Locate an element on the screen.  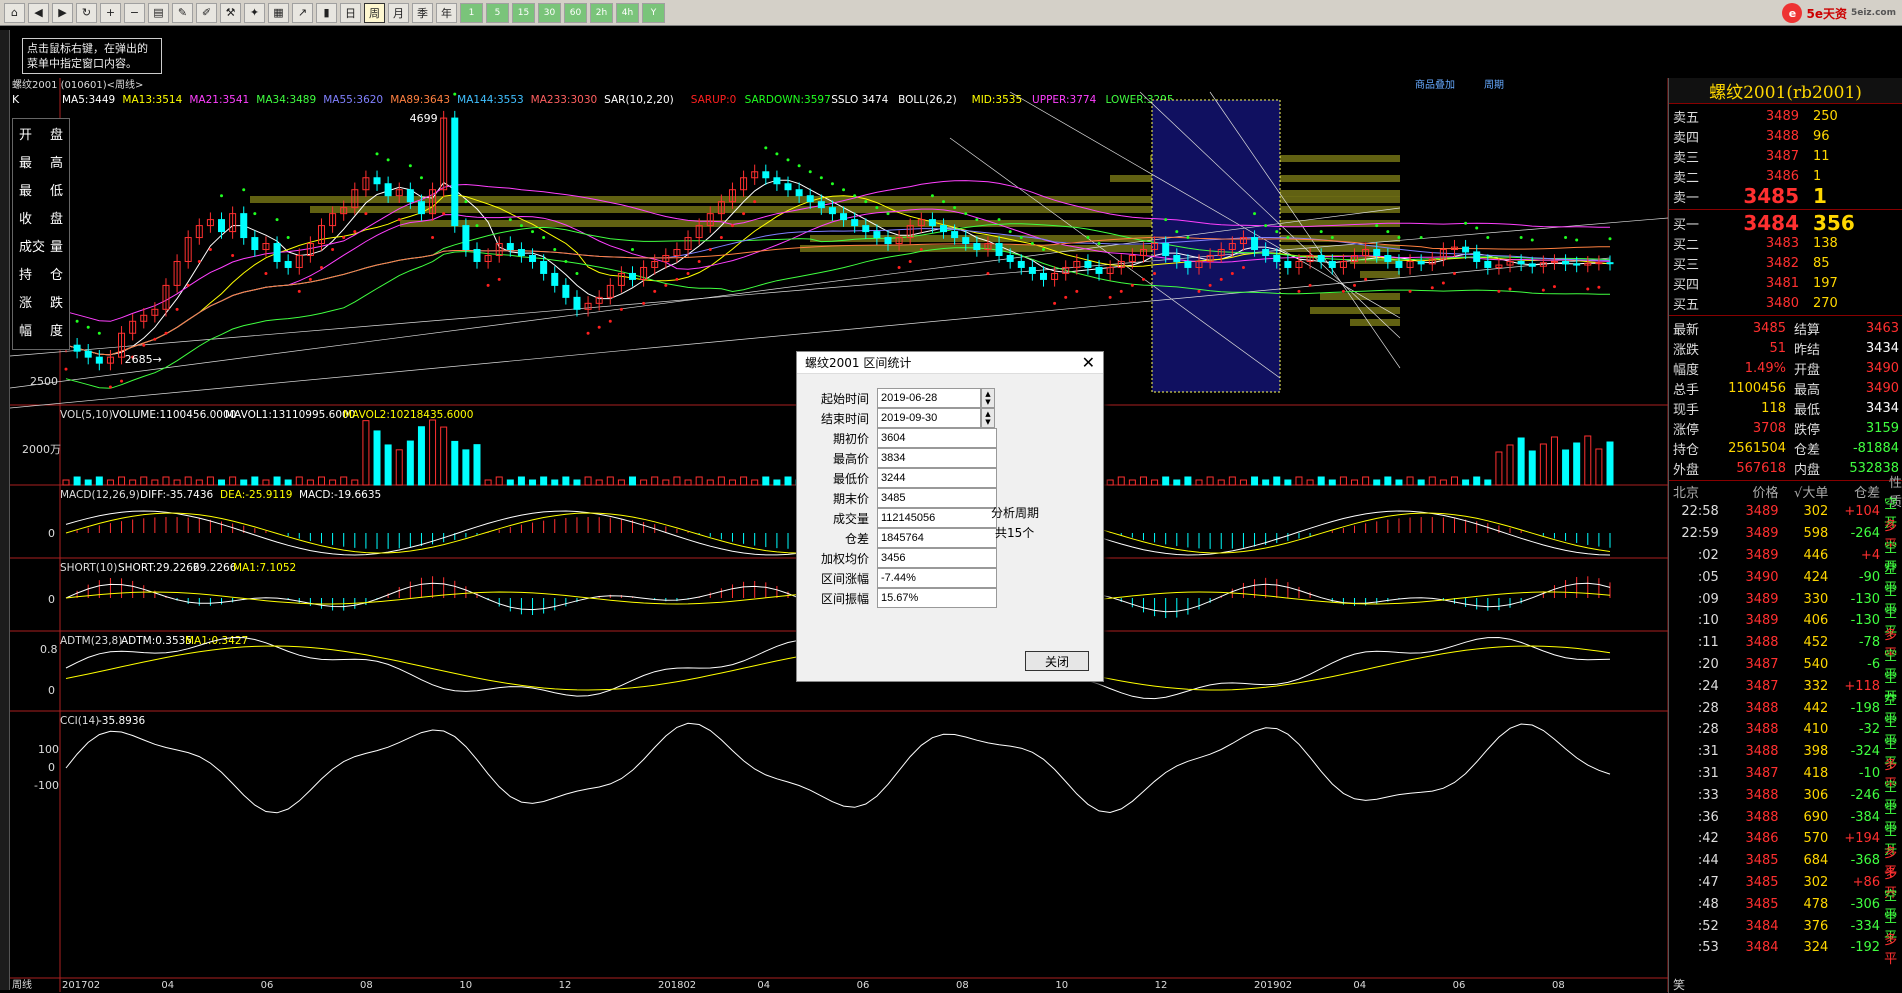
draw-icon: ✎ is located at coordinates (182, 12).